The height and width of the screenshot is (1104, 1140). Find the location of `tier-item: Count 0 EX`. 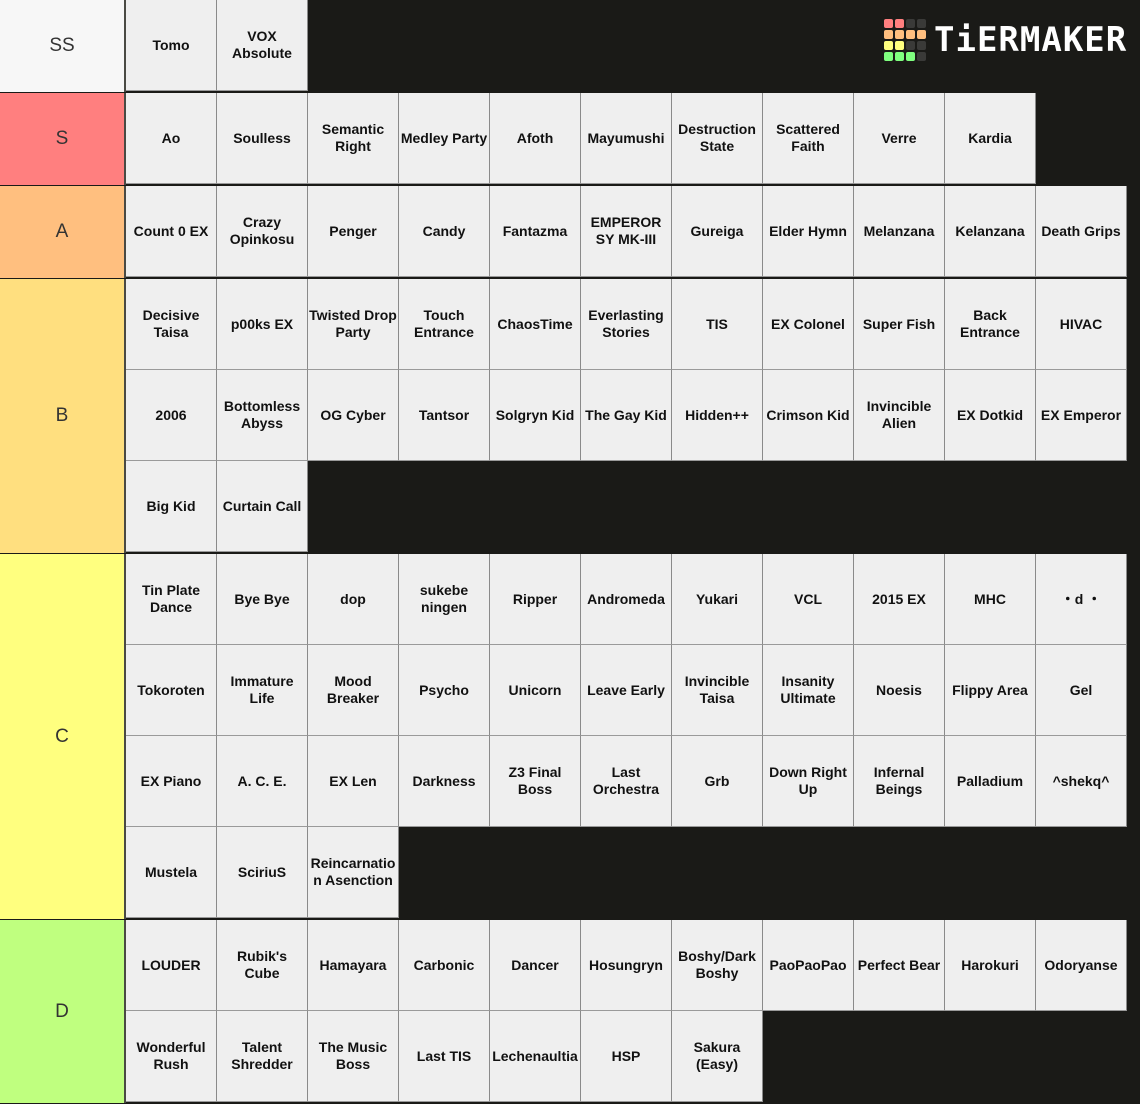

tier-item: Count 0 EX is located at coordinates (171, 231).